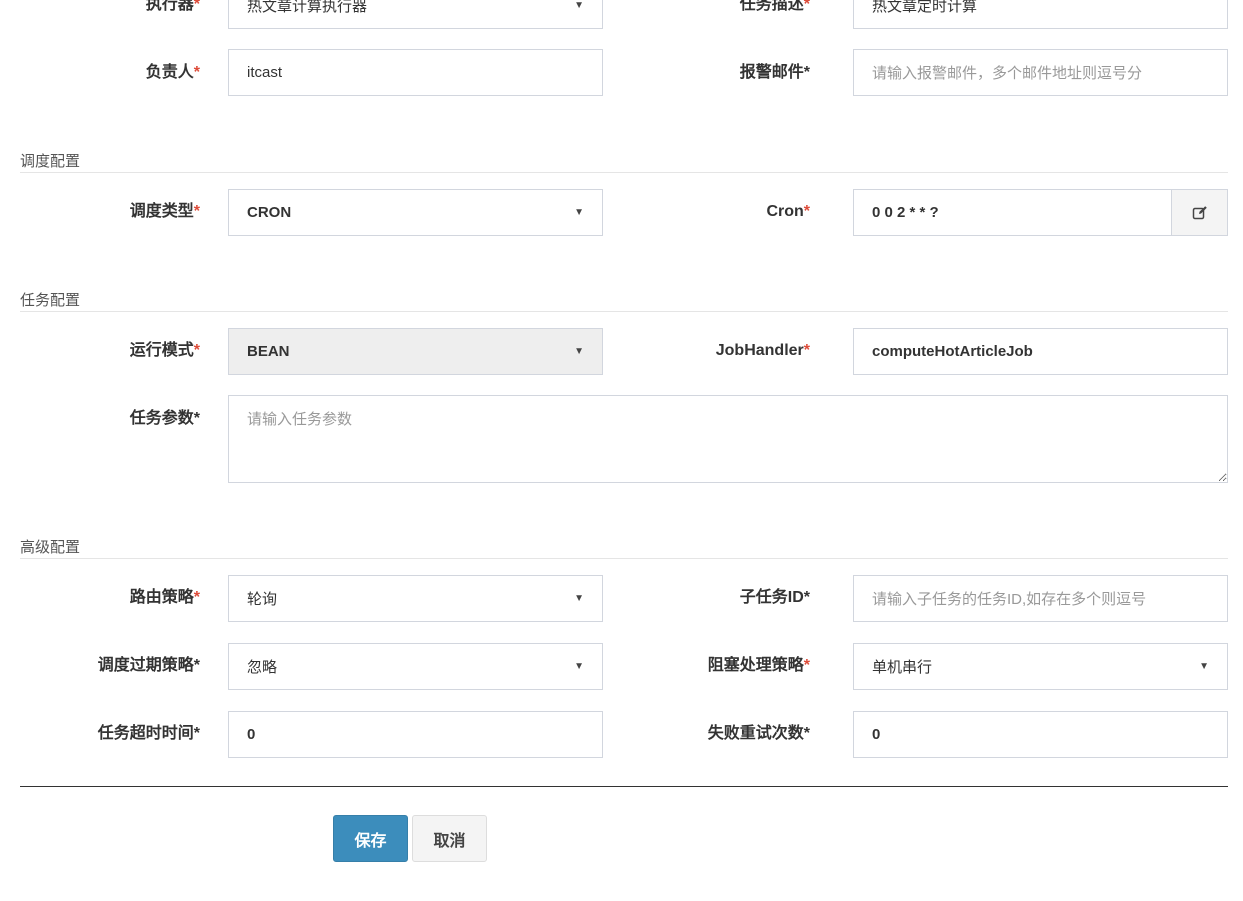 Image resolution: width=1243 pixels, height=901 pixels. What do you see at coordinates (370, 838) in the screenshot?
I see `save-button: 保存` at bounding box center [370, 838].